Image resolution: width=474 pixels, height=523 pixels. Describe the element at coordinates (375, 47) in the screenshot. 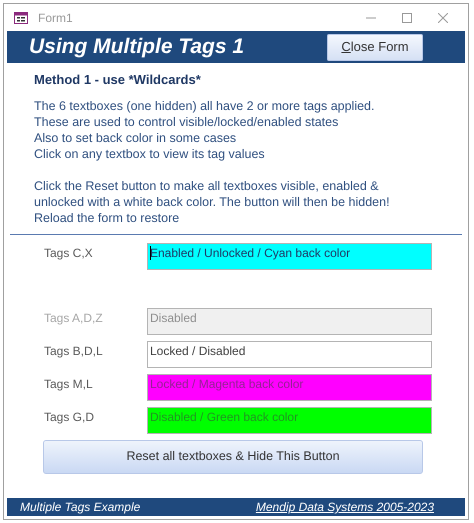

I see `close-form-button: Close Form` at that location.